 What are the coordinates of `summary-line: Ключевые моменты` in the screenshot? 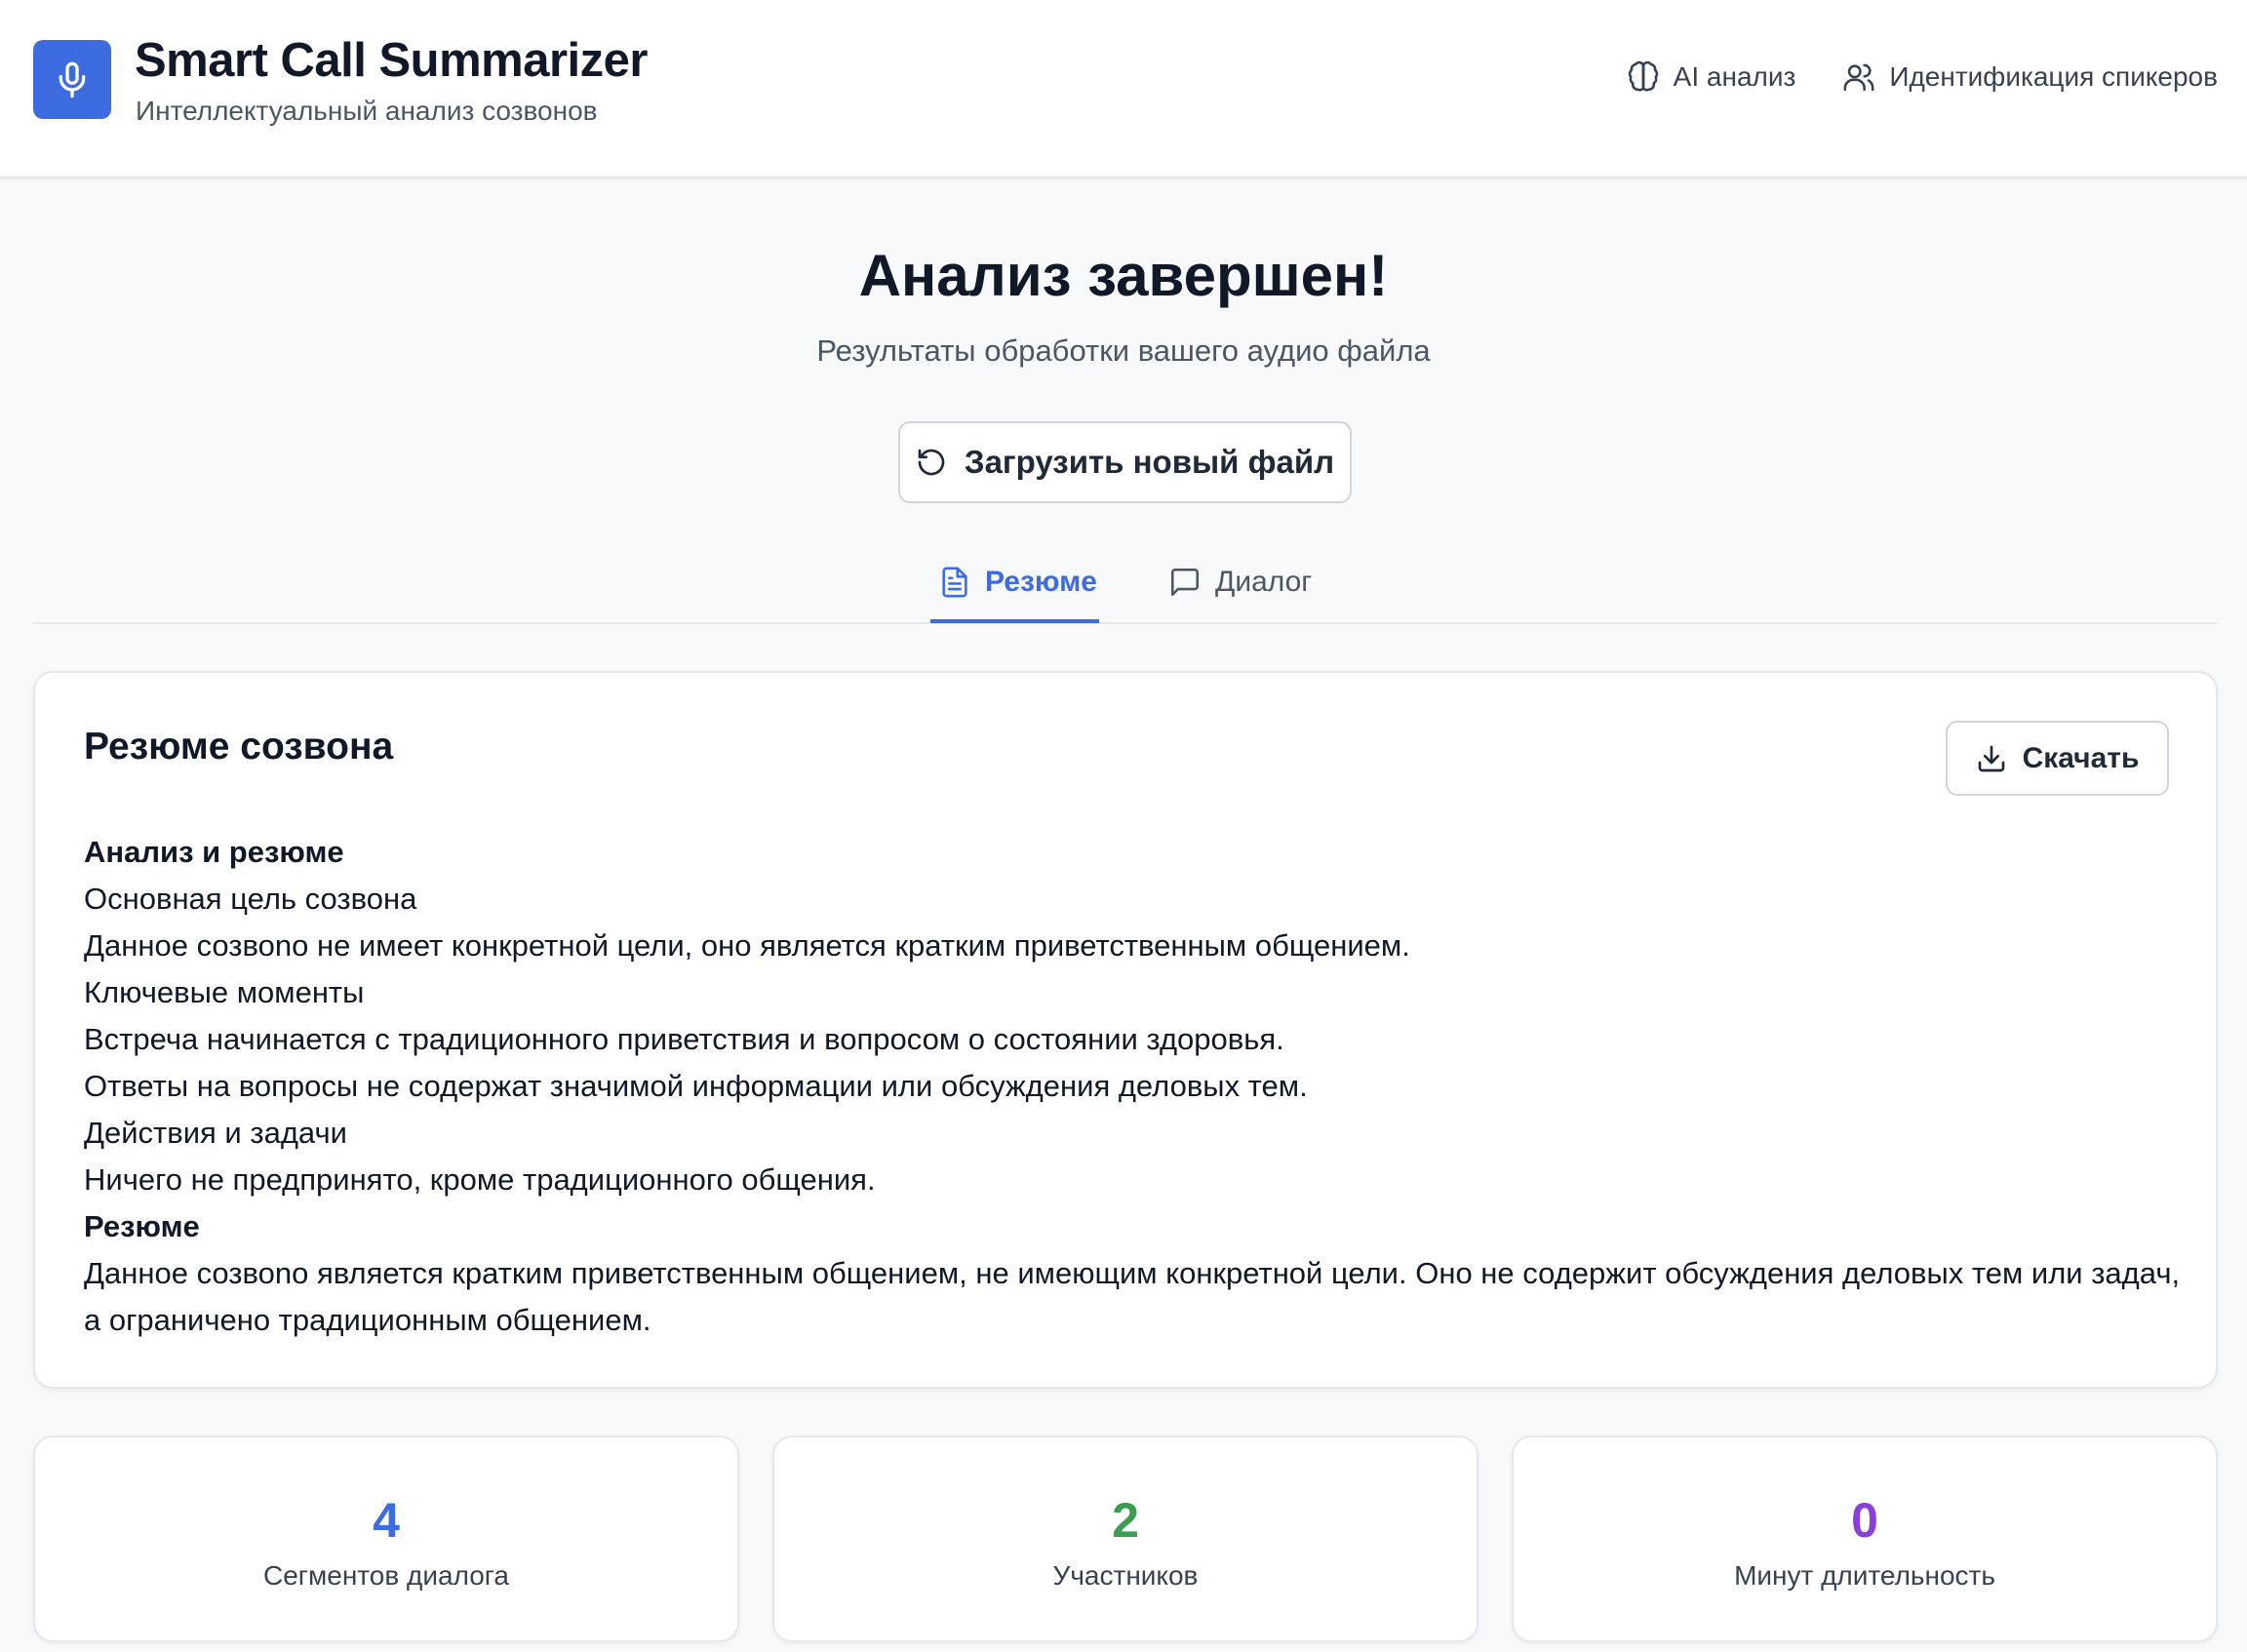 It's located at (225, 992).